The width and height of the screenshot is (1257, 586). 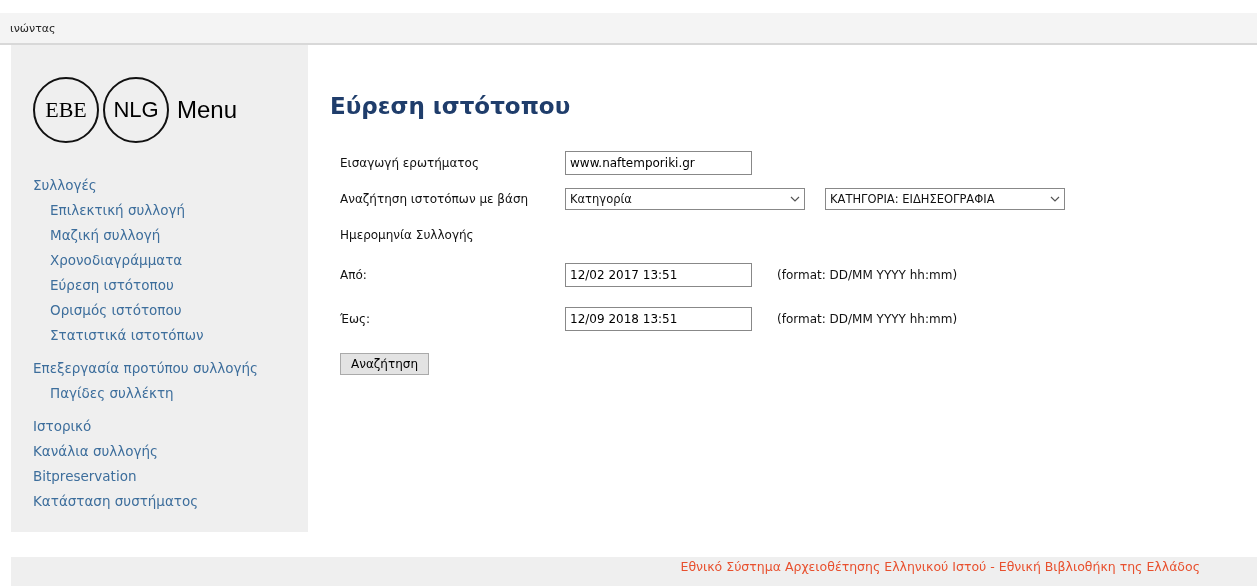 What do you see at coordinates (658, 275) in the screenshot?
I see `date-field: 12/02 2017 13:51` at bounding box center [658, 275].